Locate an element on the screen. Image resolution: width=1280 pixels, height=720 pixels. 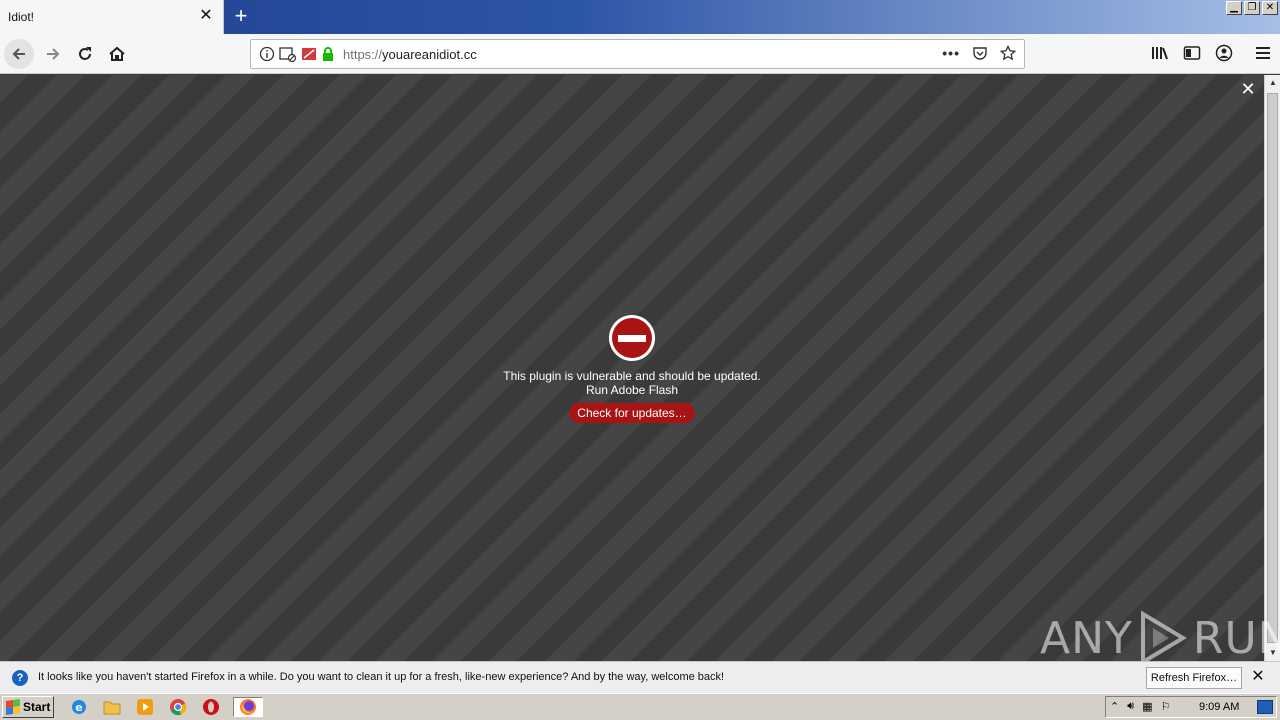
plugin-message-line2: Run Adobe Flash is located at coordinates (632, 390).